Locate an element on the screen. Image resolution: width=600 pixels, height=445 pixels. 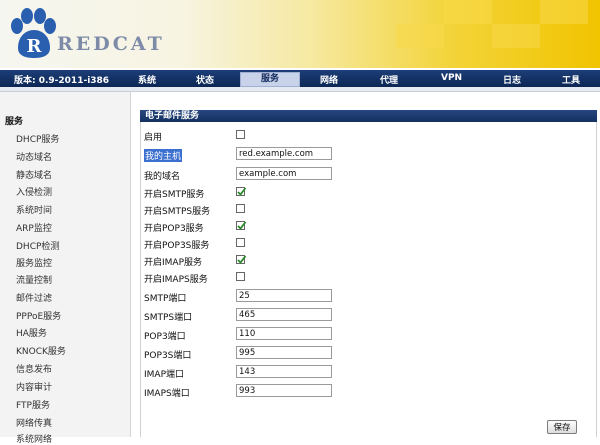
my-host-label: 我的主机 is located at coordinates (163, 155).